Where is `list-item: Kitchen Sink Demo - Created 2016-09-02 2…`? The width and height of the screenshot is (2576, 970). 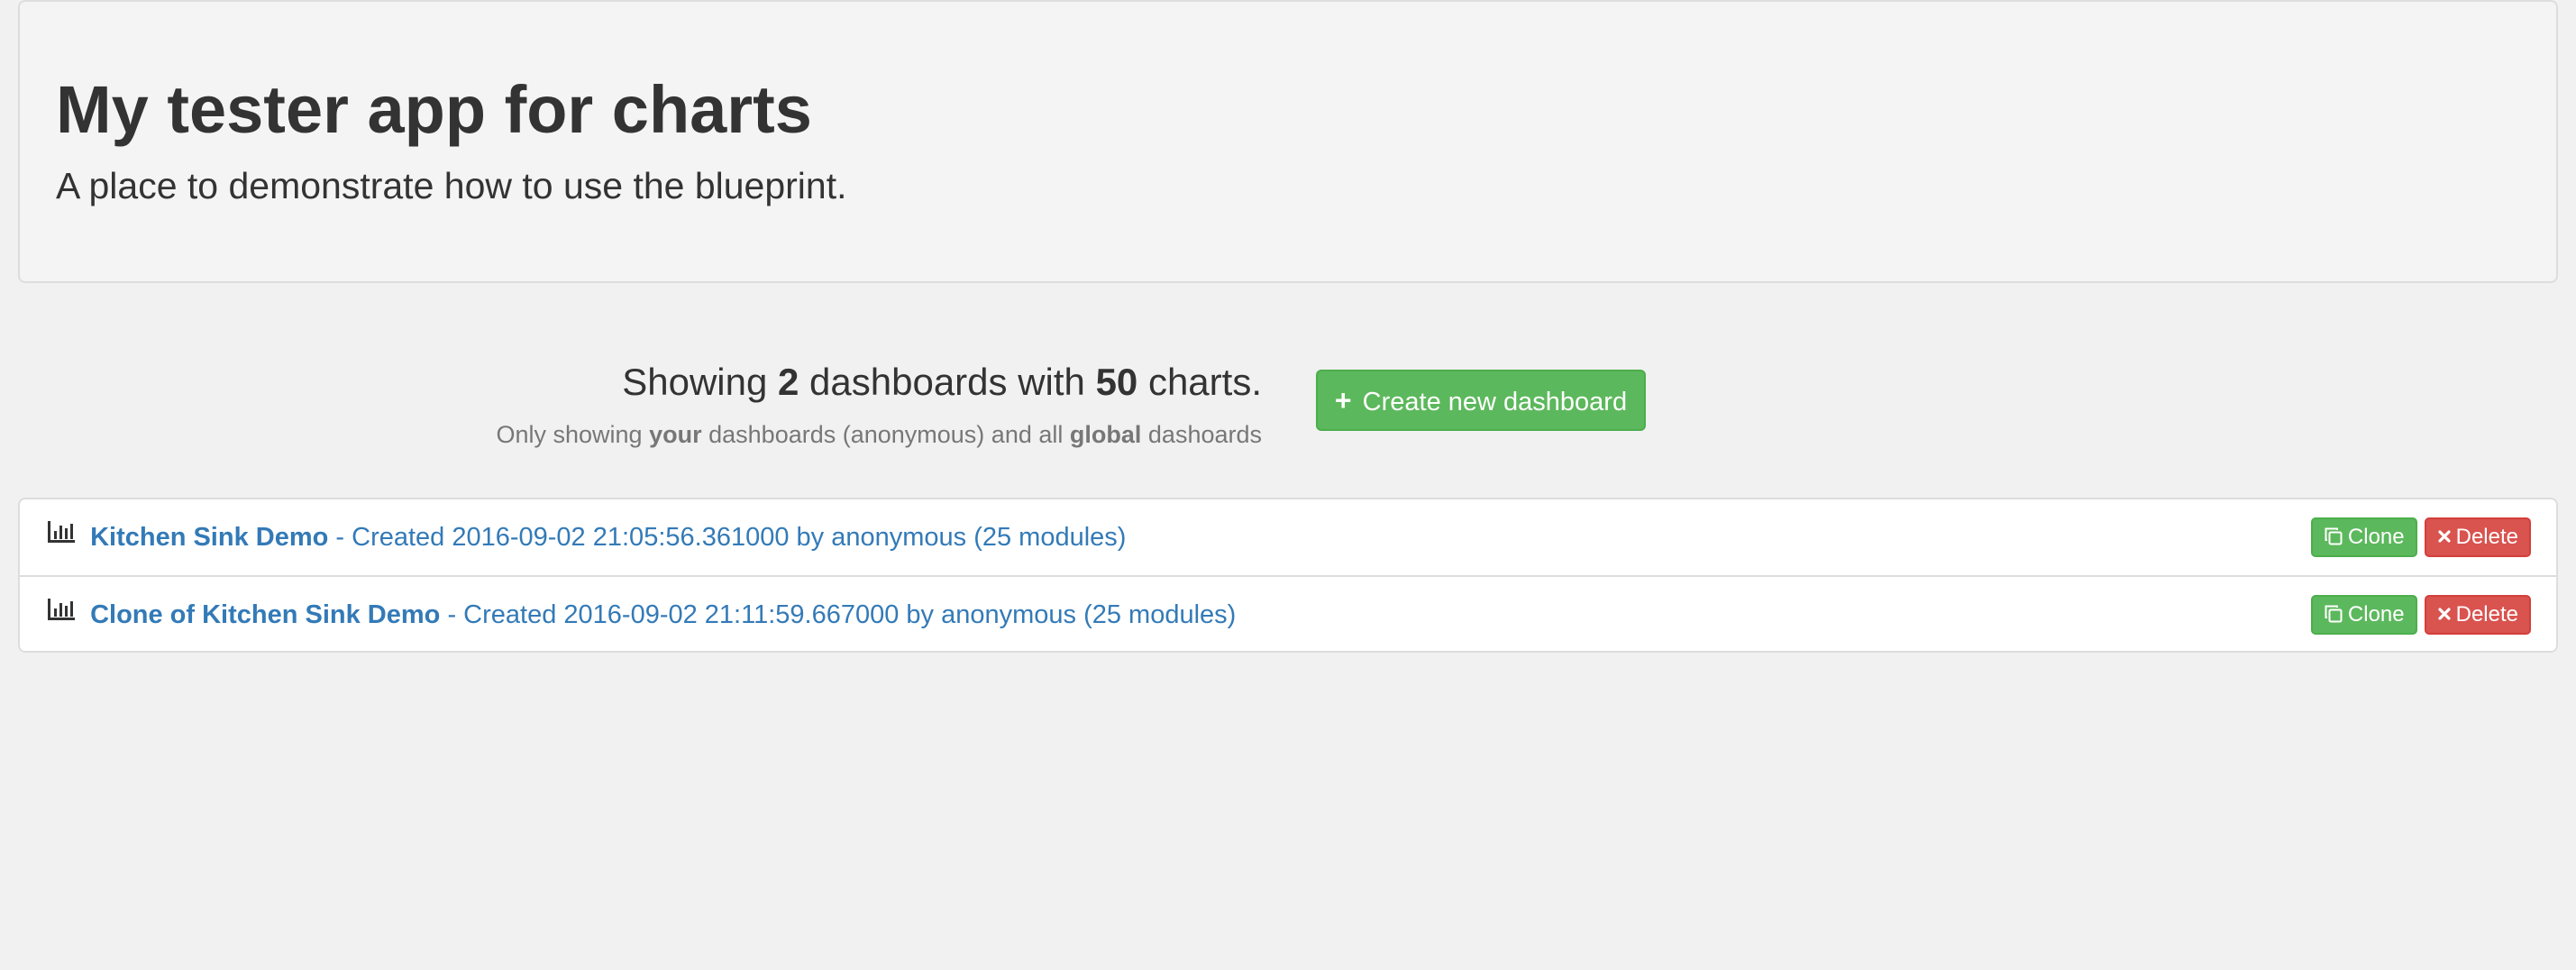 list-item: Kitchen Sink Demo - Created 2016-09-02 2… is located at coordinates (1288, 537).